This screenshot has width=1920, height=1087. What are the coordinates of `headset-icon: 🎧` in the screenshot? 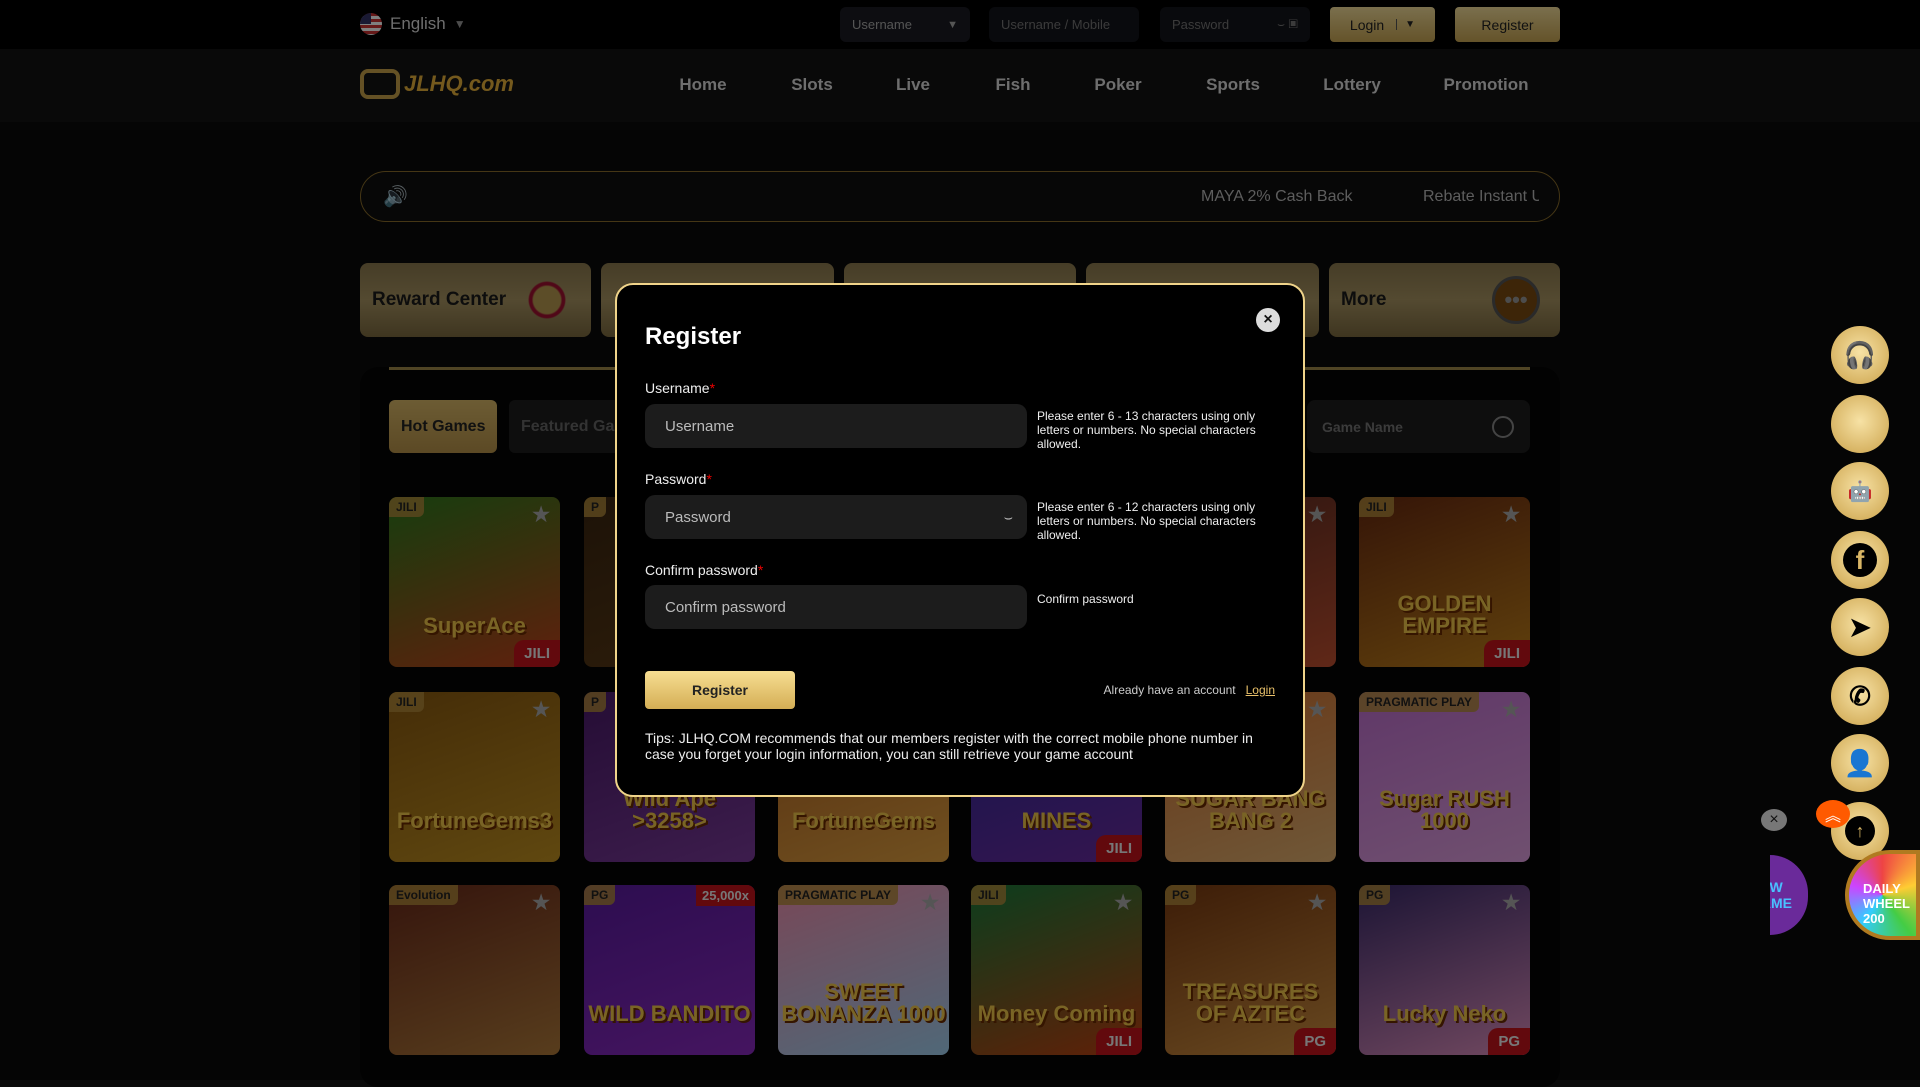 It's located at (1860, 354).